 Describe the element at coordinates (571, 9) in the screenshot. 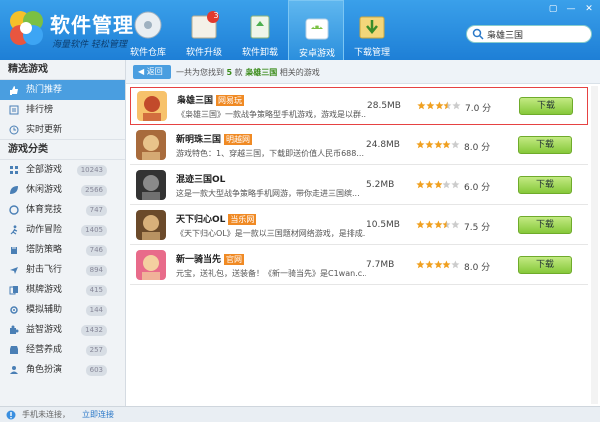

I see `minimize-icon: —` at that location.